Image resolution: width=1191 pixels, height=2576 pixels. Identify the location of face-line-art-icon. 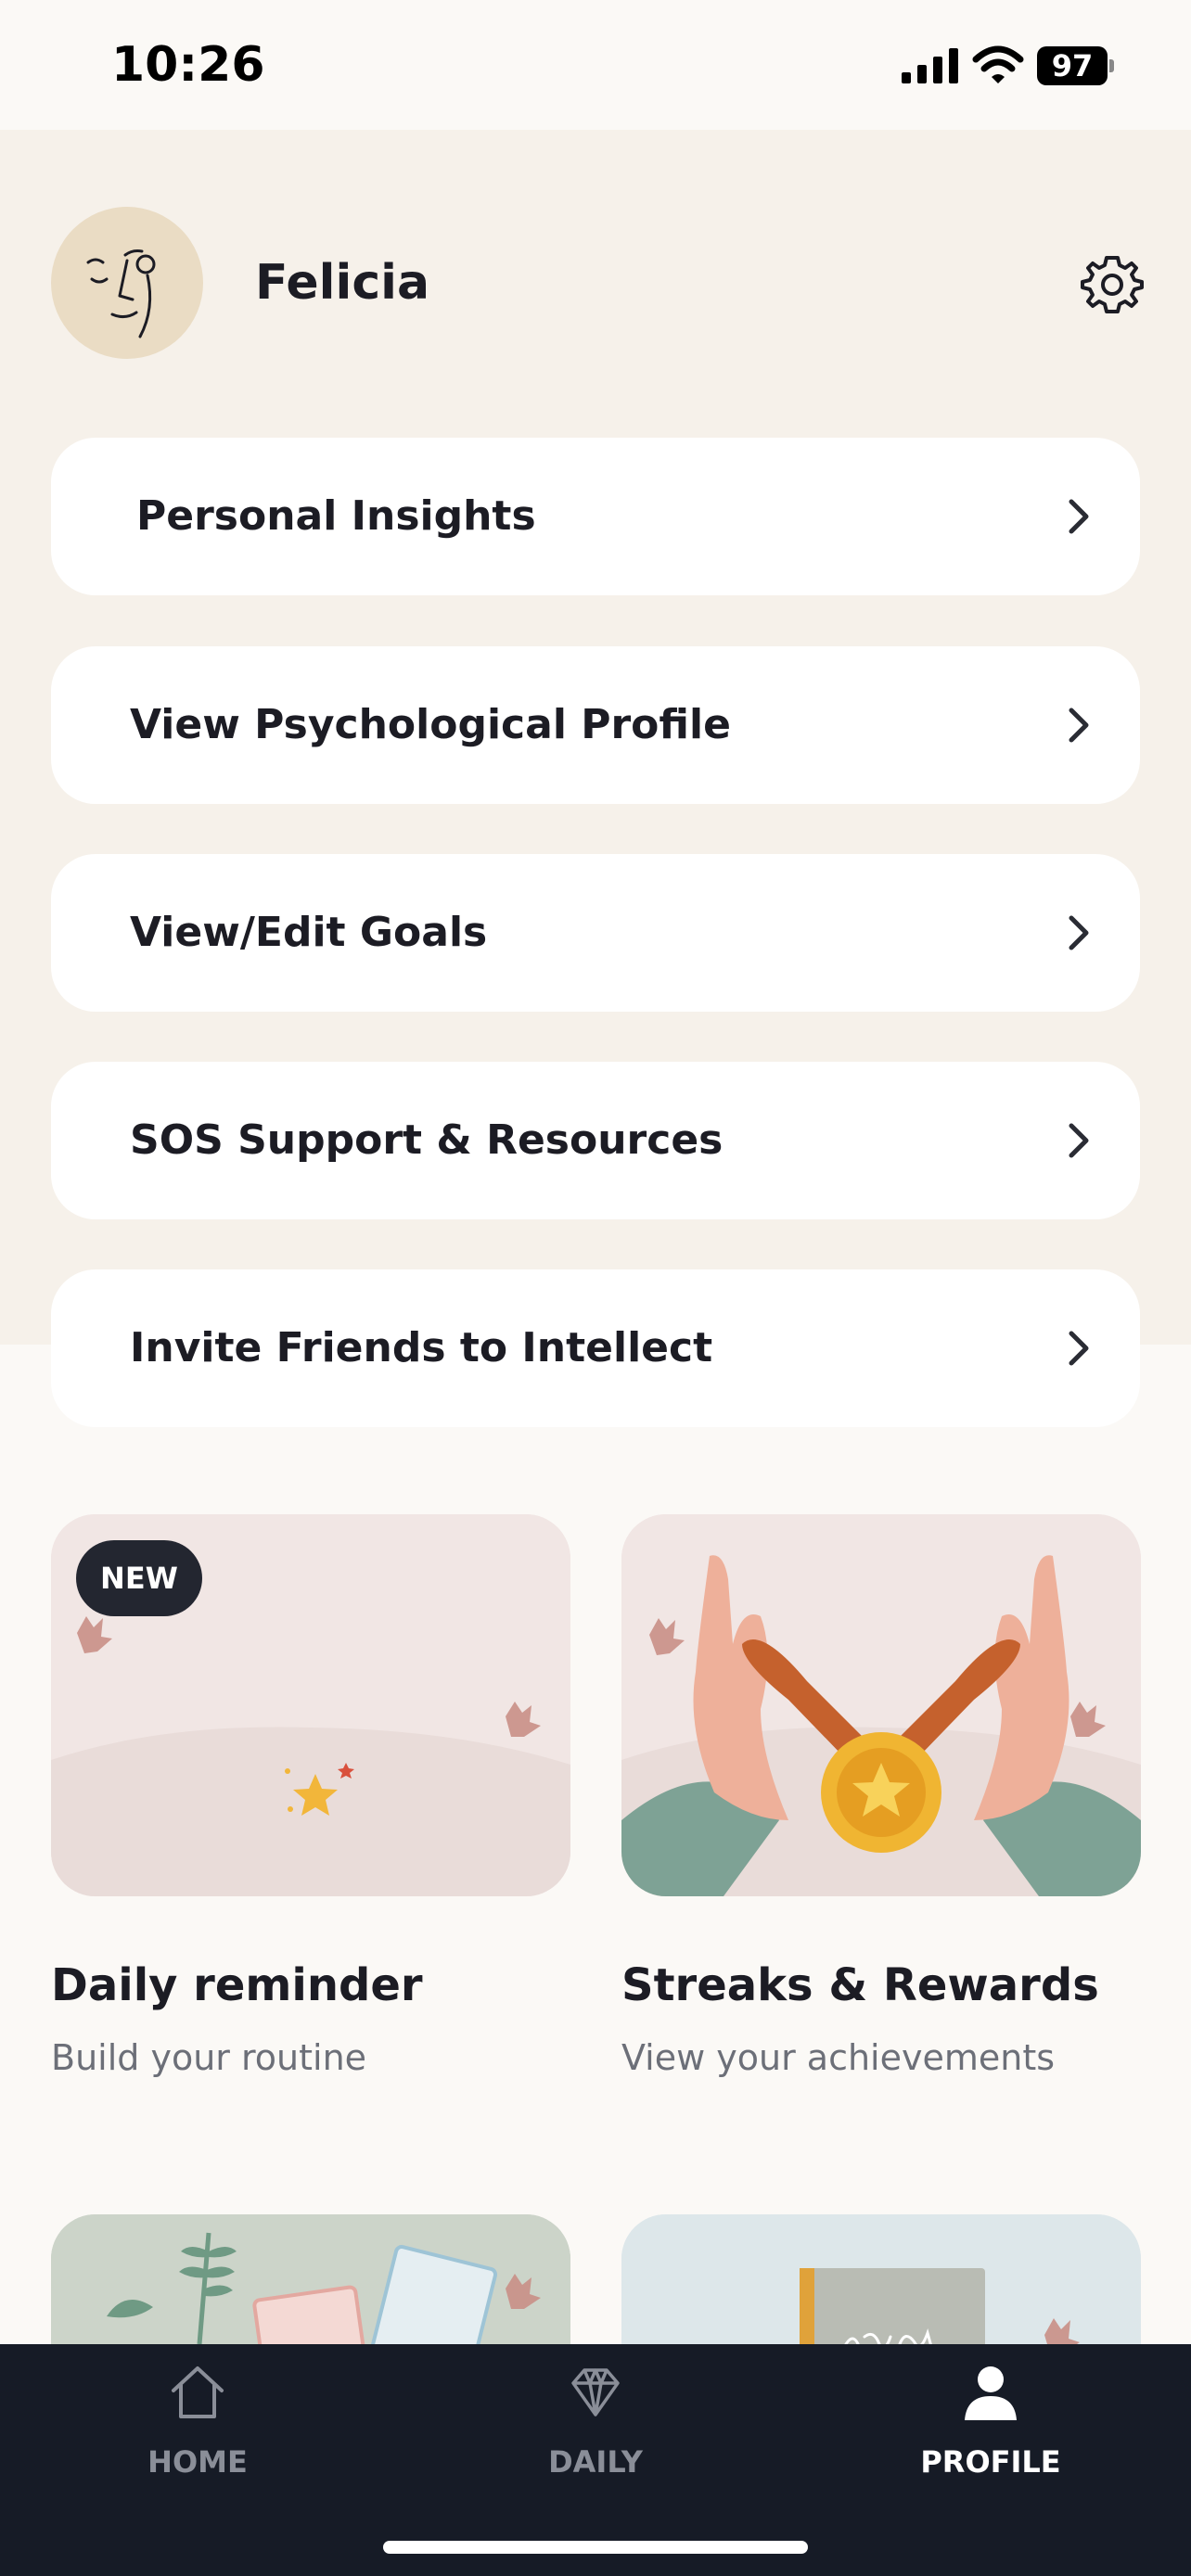
(121, 293).